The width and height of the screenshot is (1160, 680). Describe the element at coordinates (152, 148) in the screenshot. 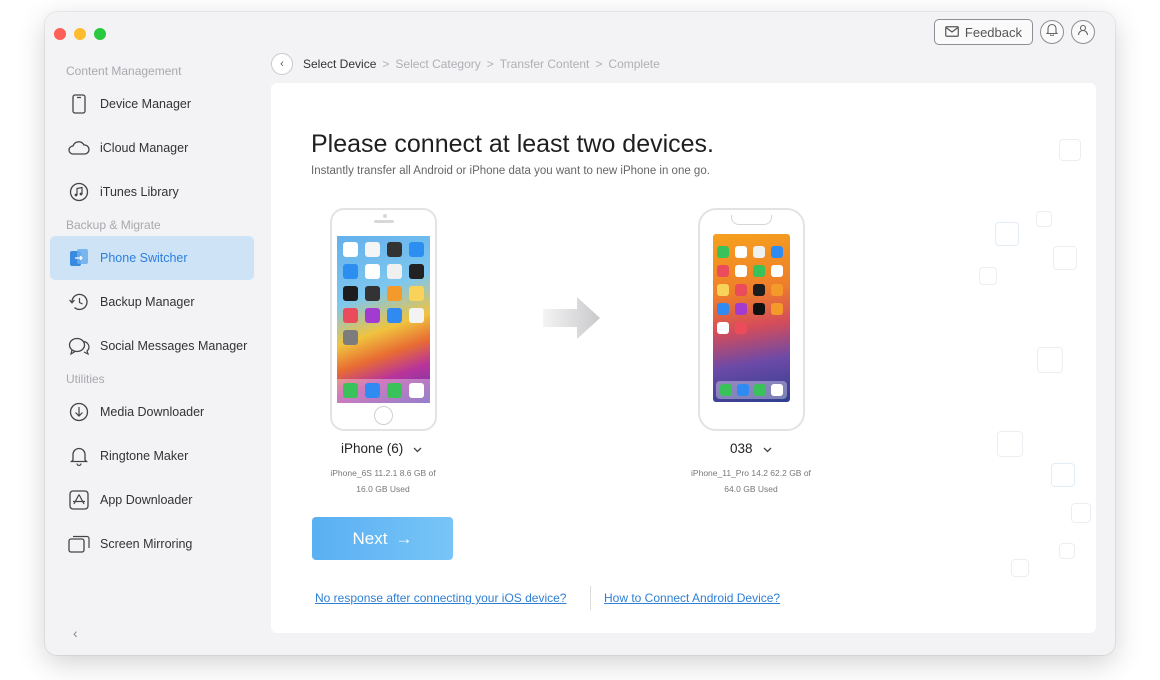

I see `sidebar-item-icloud-manager: iCloud Manager` at that location.